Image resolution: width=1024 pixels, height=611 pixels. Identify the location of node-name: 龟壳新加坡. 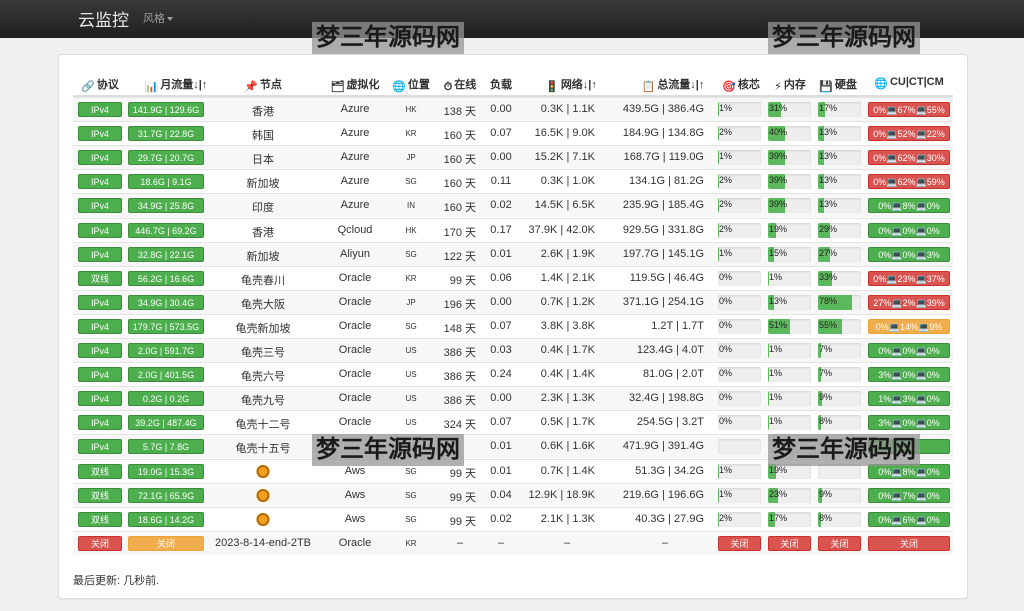
(263, 328).